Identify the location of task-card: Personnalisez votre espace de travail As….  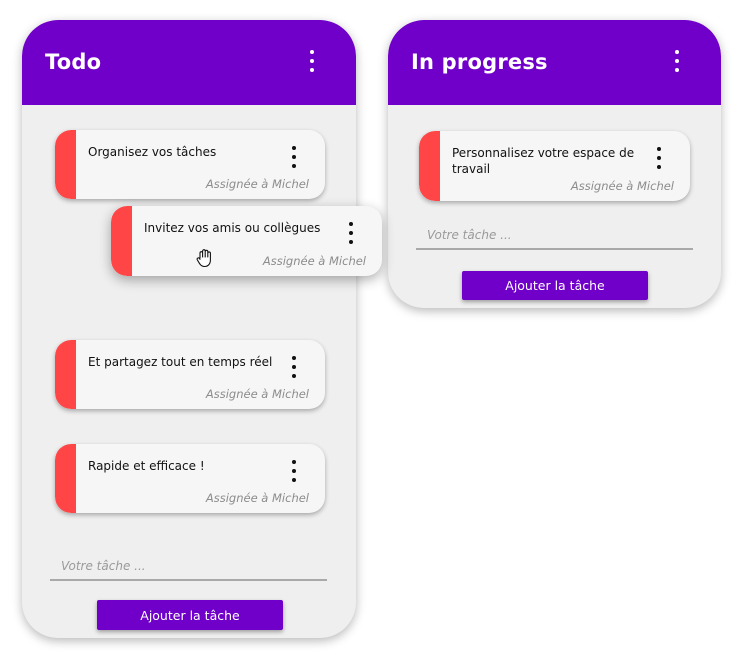
(554, 166).